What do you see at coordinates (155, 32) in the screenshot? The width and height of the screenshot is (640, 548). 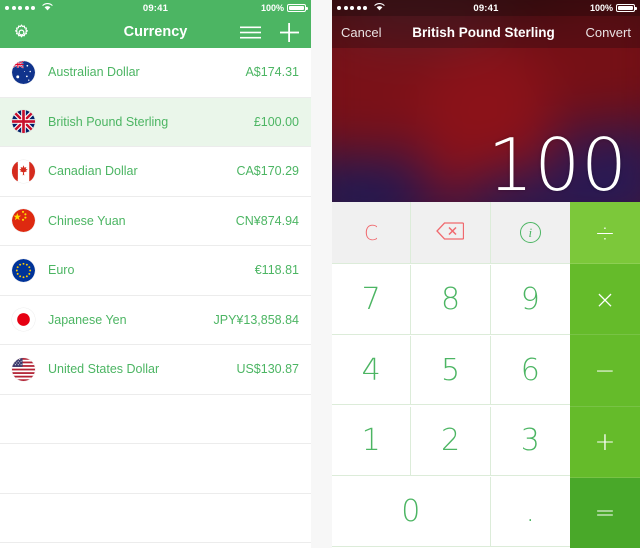 I see `navigation-bar-left: Currency` at bounding box center [155, 32].